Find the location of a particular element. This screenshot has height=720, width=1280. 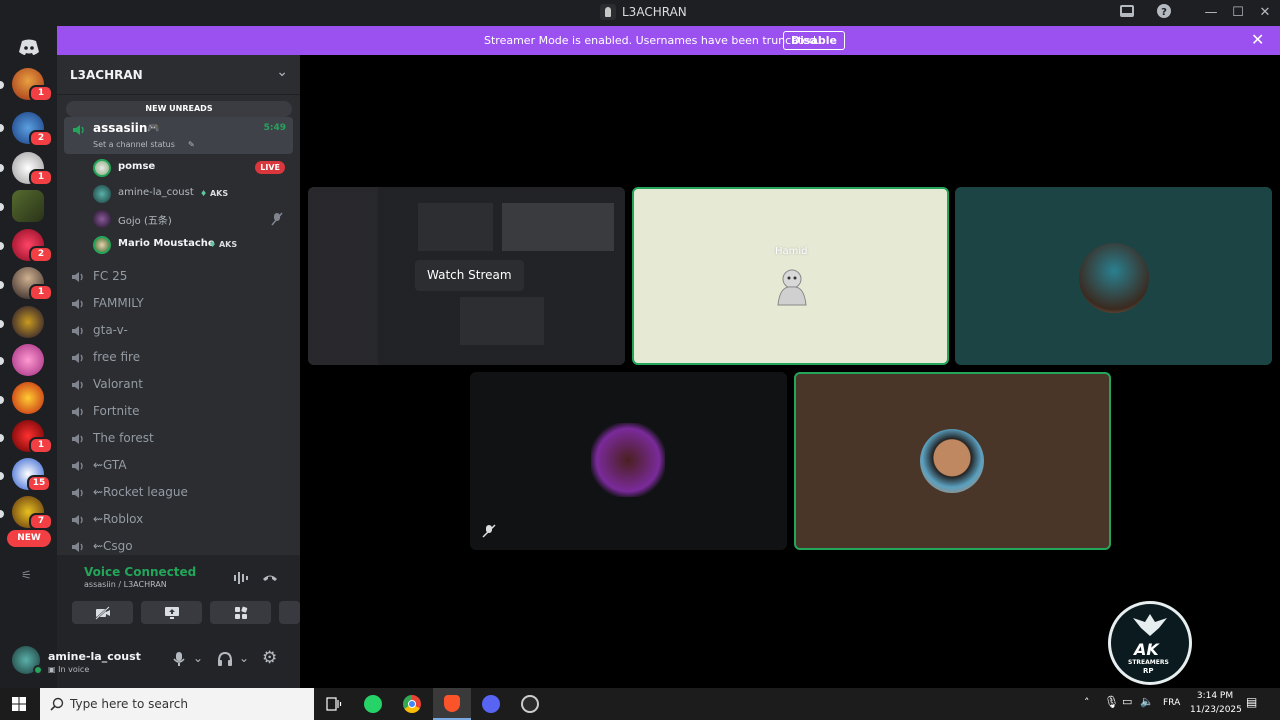

voice-channel: The forest is located at coordinates (178, 439).